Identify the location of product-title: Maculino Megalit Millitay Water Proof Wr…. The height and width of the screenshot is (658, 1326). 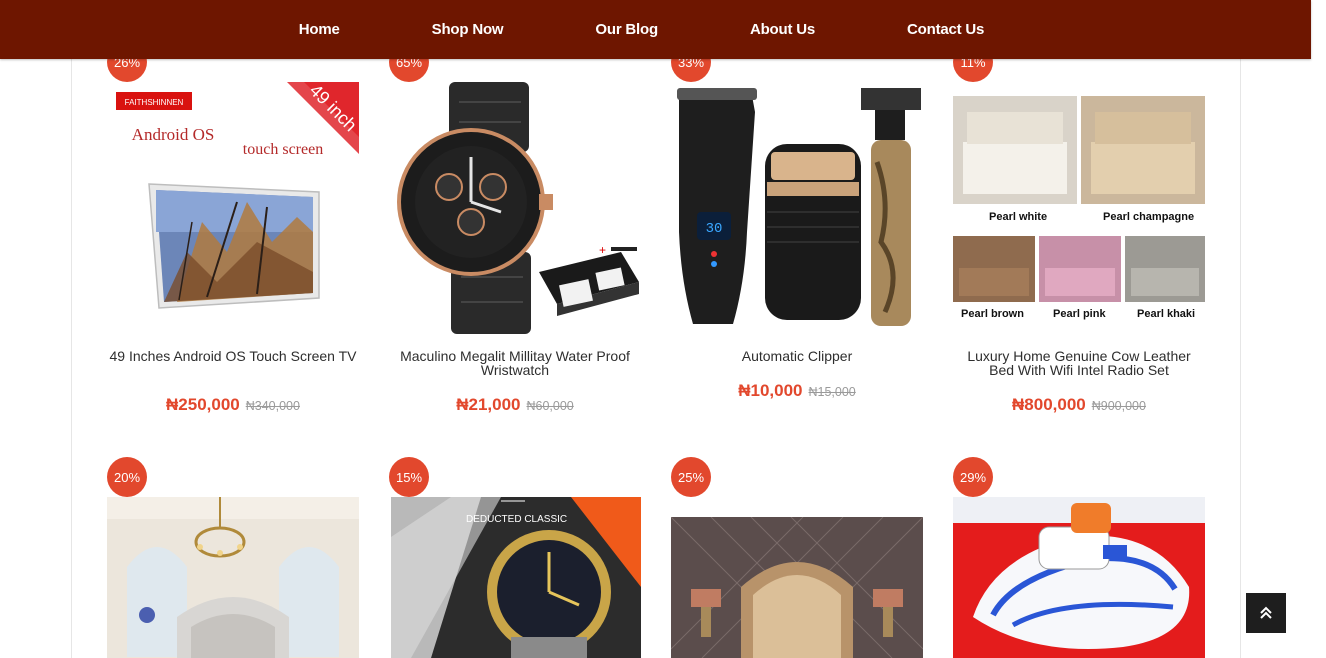
(515, 363).